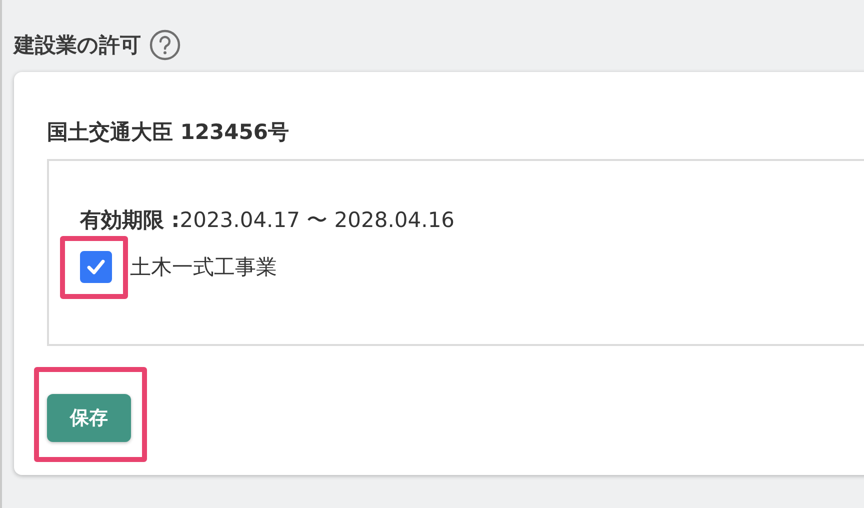 This screenshot has height=508, width=864. Describe the element at coordinates (268, 220) in the screenshot. I see `validity-text: 有効期限 :2023.04.17 〜 2028.04.16` at that location.